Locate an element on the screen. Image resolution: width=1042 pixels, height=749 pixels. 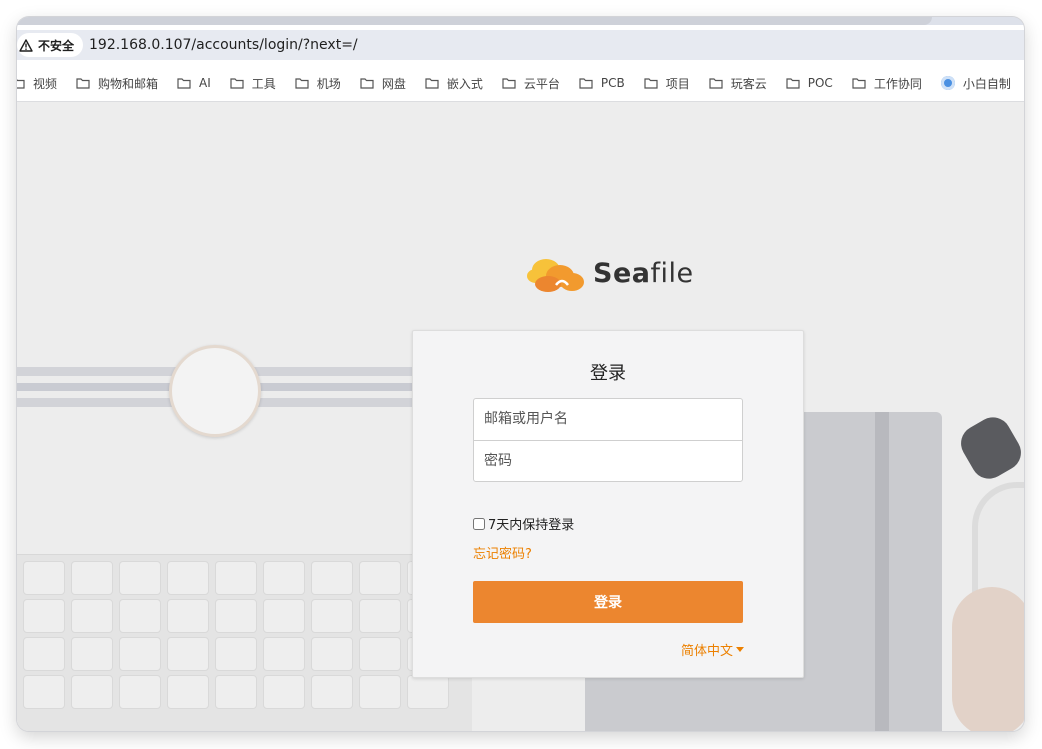
bookmark-video: 视频 is located at coordinates (37, 83).